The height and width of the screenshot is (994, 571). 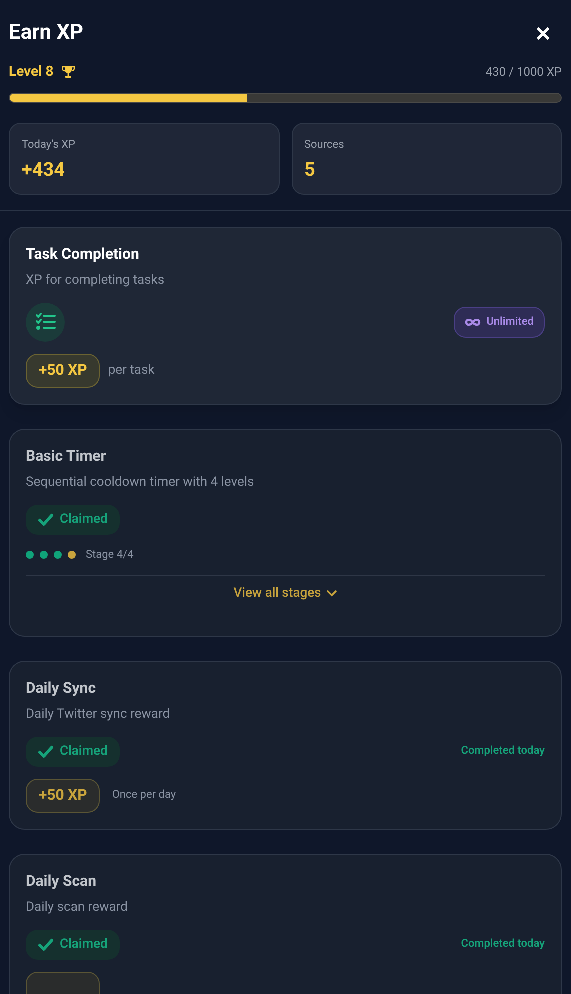 What do you see at coordinates (62, 881) in the screenshot?
I see `card-title: Daily Scan` at bounding box center [62, 881].